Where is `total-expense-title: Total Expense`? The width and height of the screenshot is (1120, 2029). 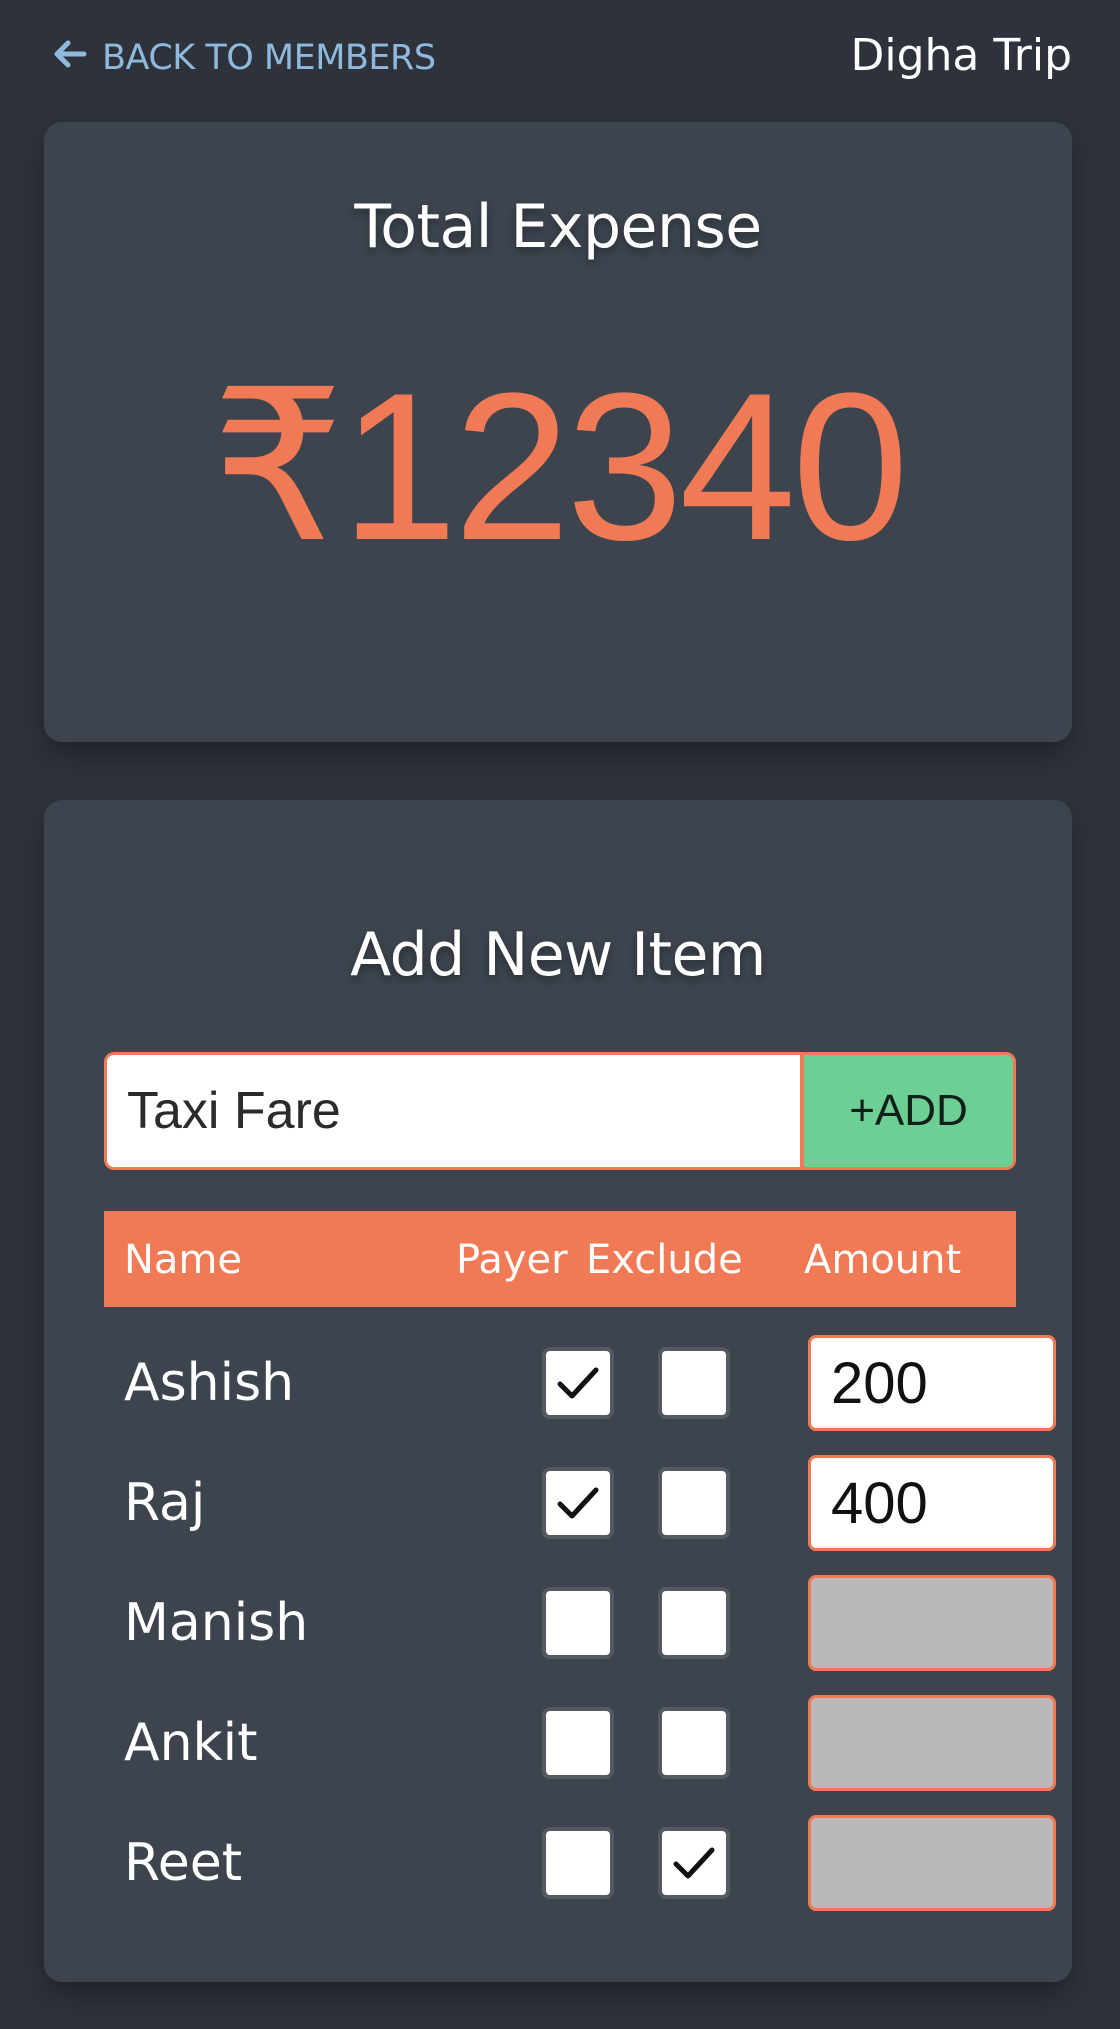
total-expense-title: Total Expense is located at coordinates (558, 227).